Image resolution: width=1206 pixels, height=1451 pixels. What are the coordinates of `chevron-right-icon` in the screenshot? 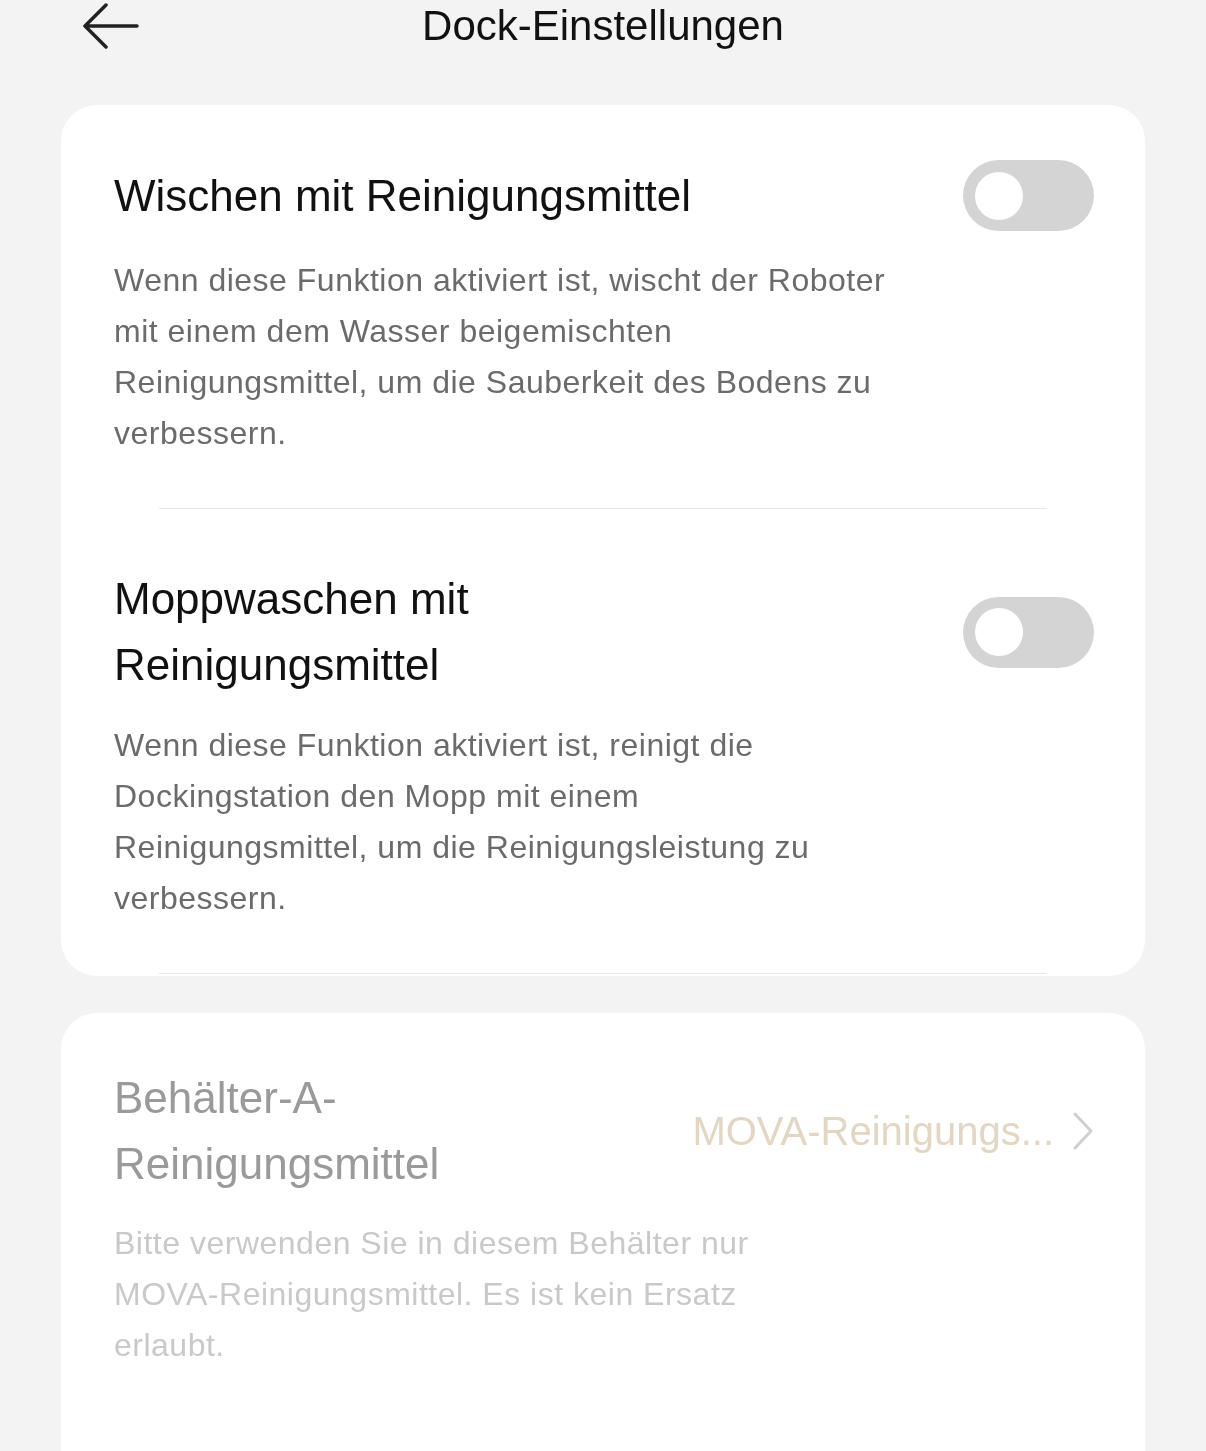 It's located at (1083, 1131).